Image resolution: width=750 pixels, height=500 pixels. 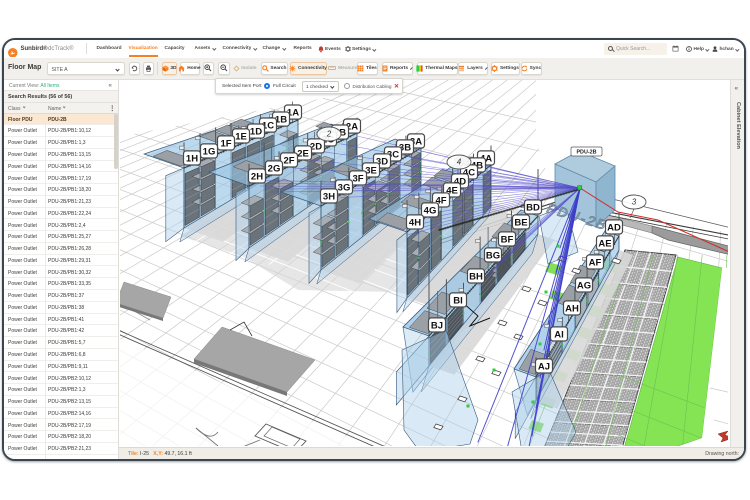 I want to click on svg-text: 4H, so click(x=415, y=222).